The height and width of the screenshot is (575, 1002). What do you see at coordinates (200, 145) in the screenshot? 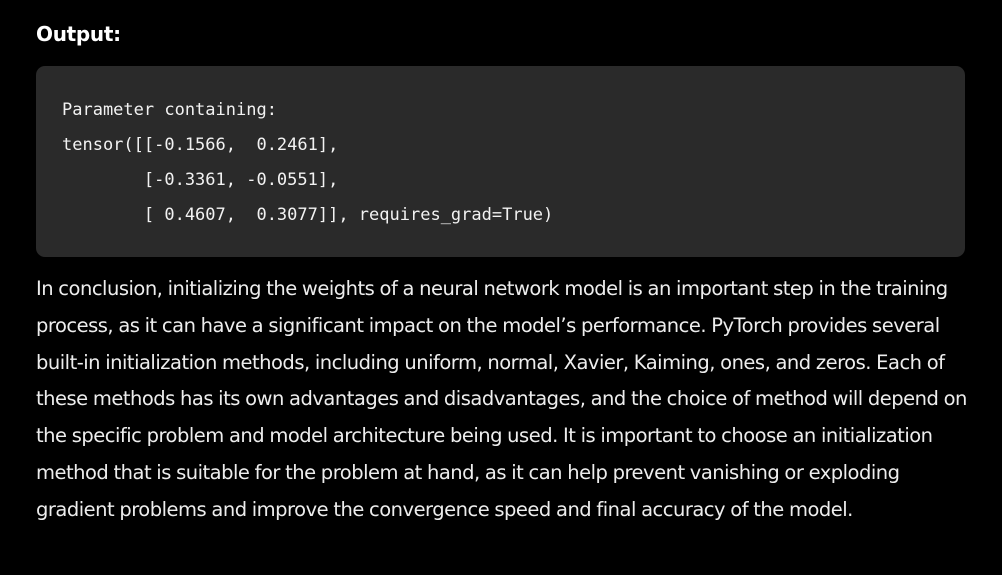
I see `code-line: tensor([[-0.1566, 0.2461],` at bounding box center [200, 145].